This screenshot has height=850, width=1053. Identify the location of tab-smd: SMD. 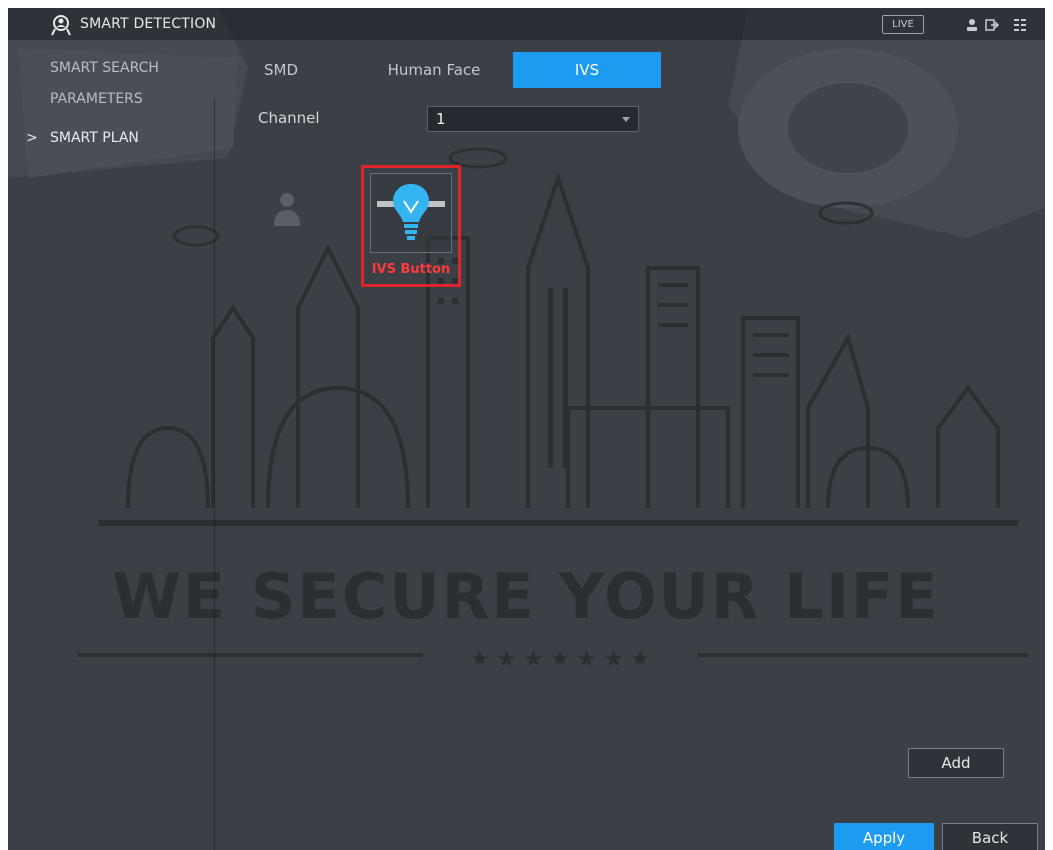
(281, 70).